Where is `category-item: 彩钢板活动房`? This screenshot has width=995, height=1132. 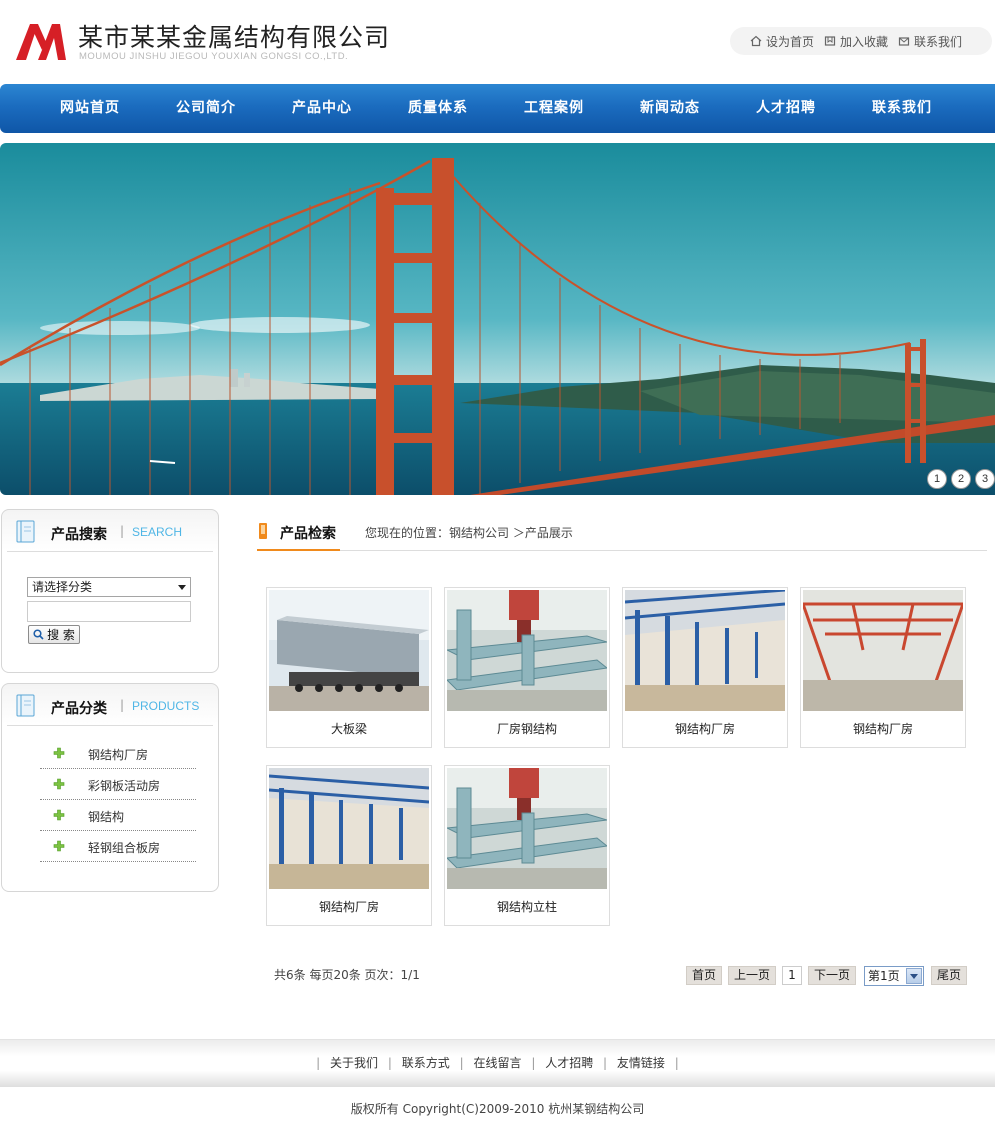 category-item: 彩钢板活动房 is located at coordinates (118, 784).